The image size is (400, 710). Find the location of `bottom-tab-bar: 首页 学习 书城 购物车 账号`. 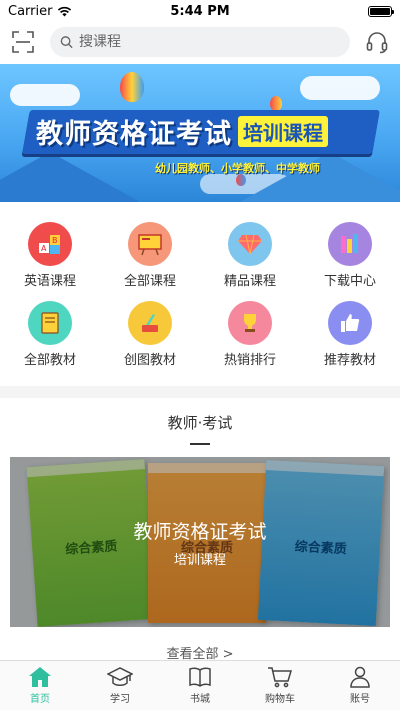

bottom-tab-bar: 首页 学习 书城 购物车 账号 is located at coordinates (200, 685).